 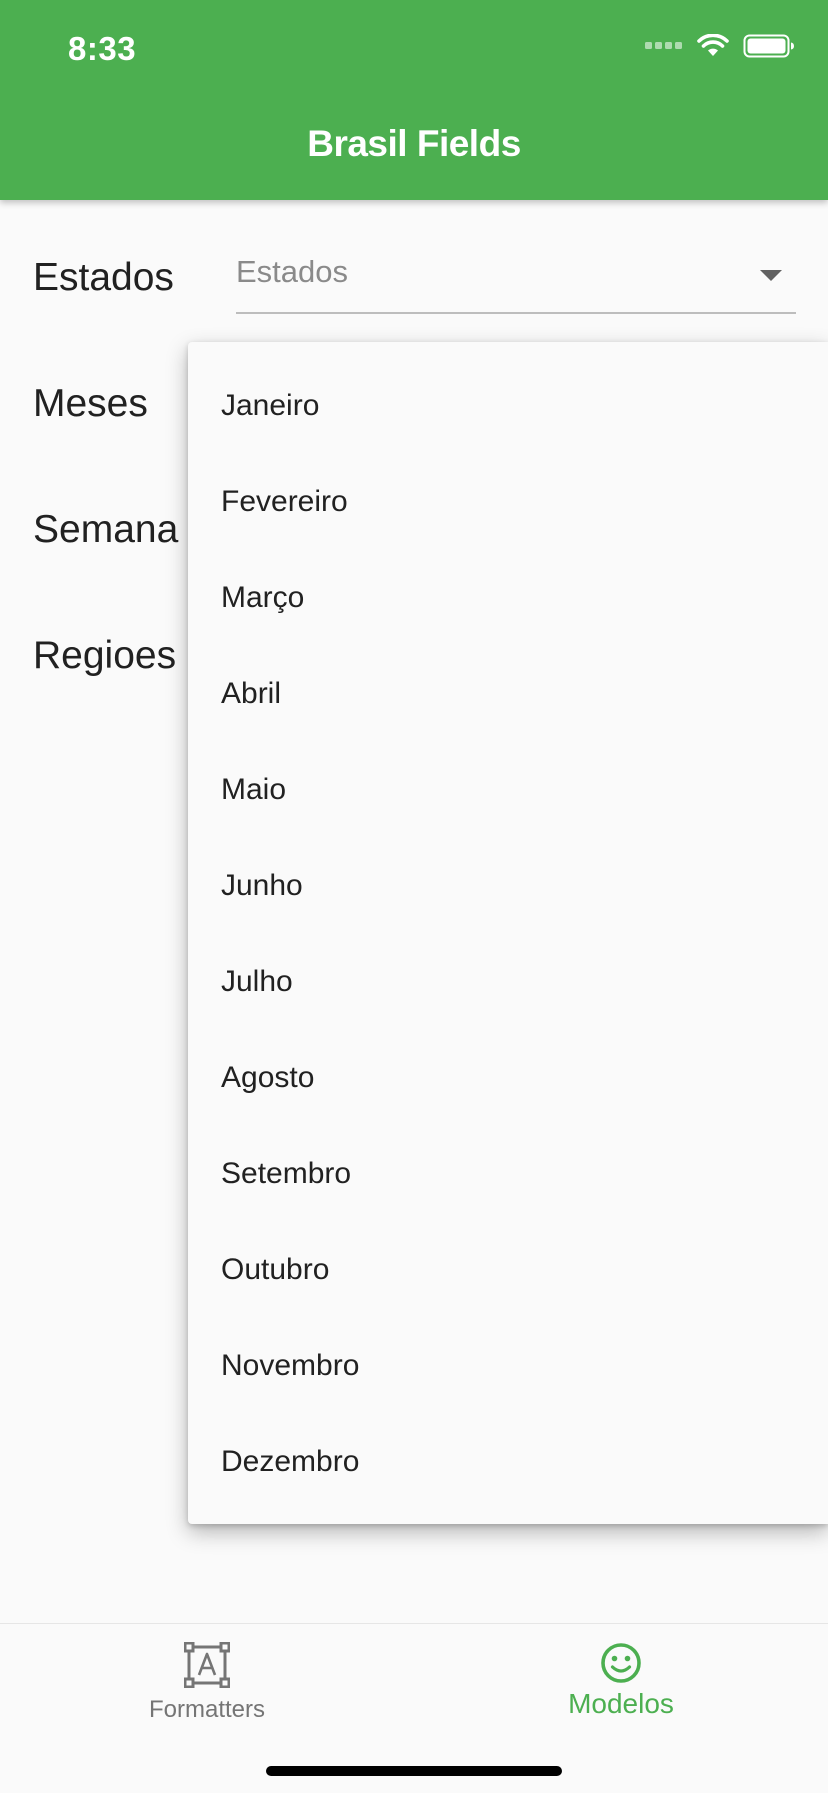 What do you see at coordinates (508, 1462) in the screenshot?
I see `menu-item-dezembro: Dezembro` at bounding box center [508, 1462].